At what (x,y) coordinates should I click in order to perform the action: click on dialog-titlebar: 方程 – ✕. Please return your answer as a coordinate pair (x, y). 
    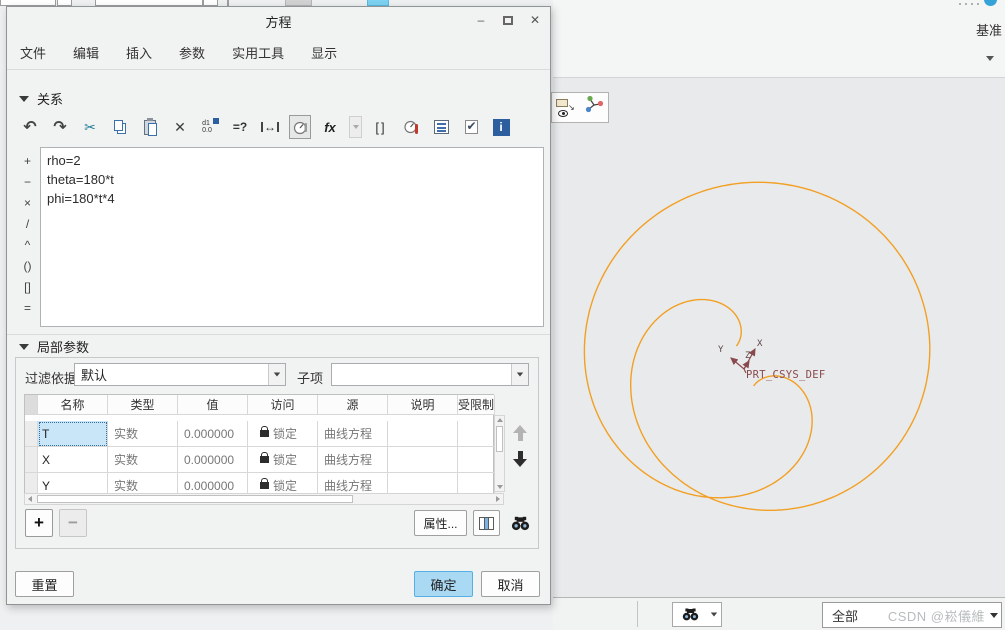
    Looking at the image, I should click on (278, 21).